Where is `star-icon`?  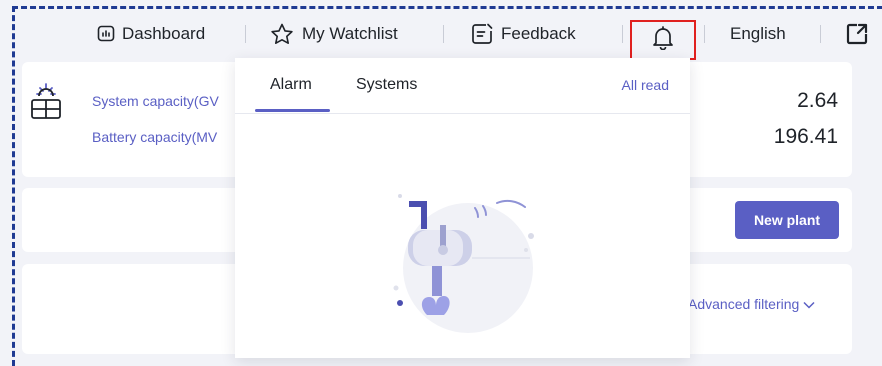
star-icon is located at coordinates (282, 34).